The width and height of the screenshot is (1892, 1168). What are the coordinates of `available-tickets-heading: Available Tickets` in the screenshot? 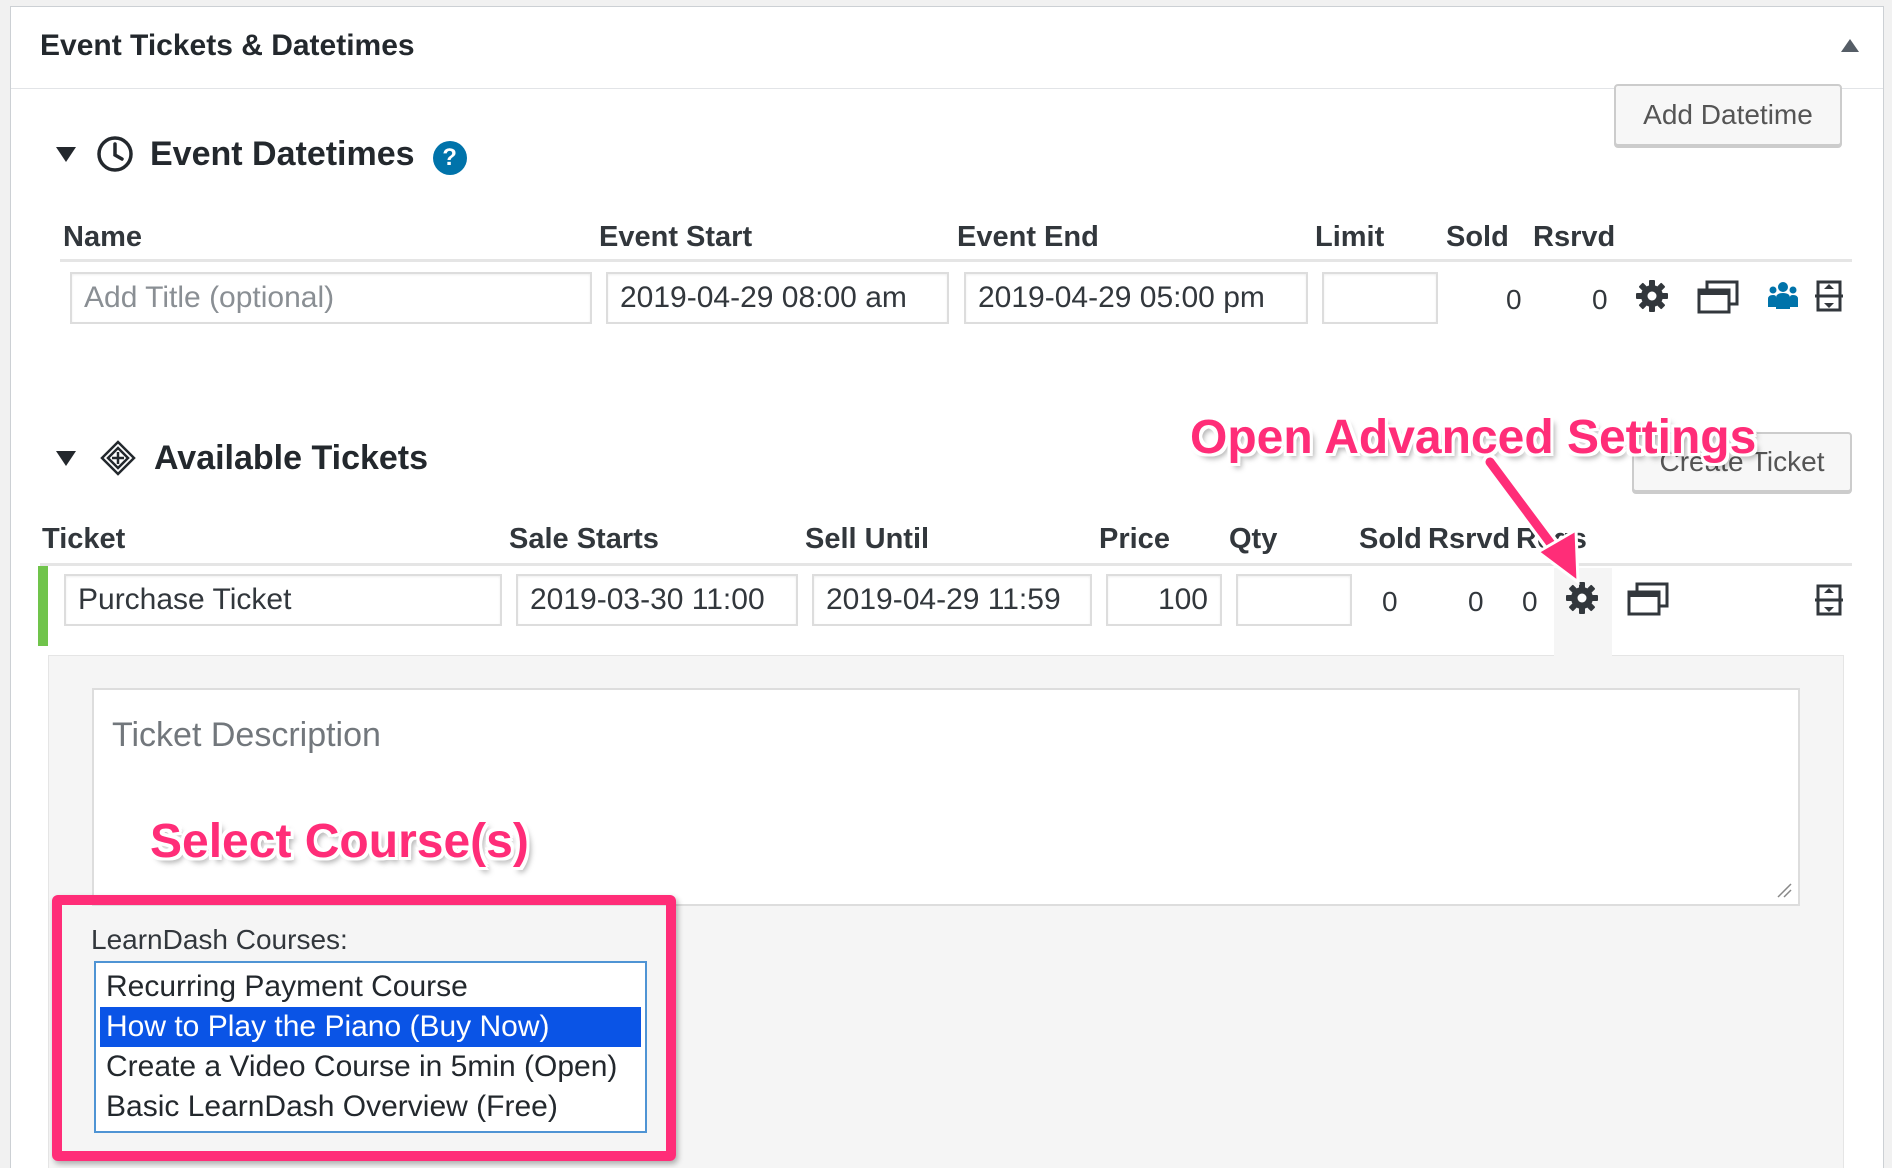 It's located at (242, 458).